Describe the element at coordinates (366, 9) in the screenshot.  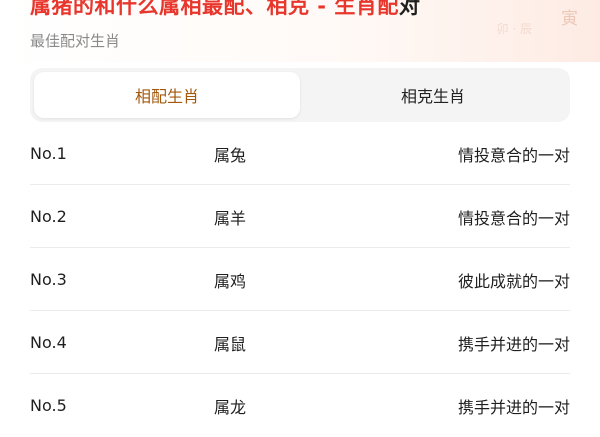
I see `title-part-2: 生肖配` at that location.